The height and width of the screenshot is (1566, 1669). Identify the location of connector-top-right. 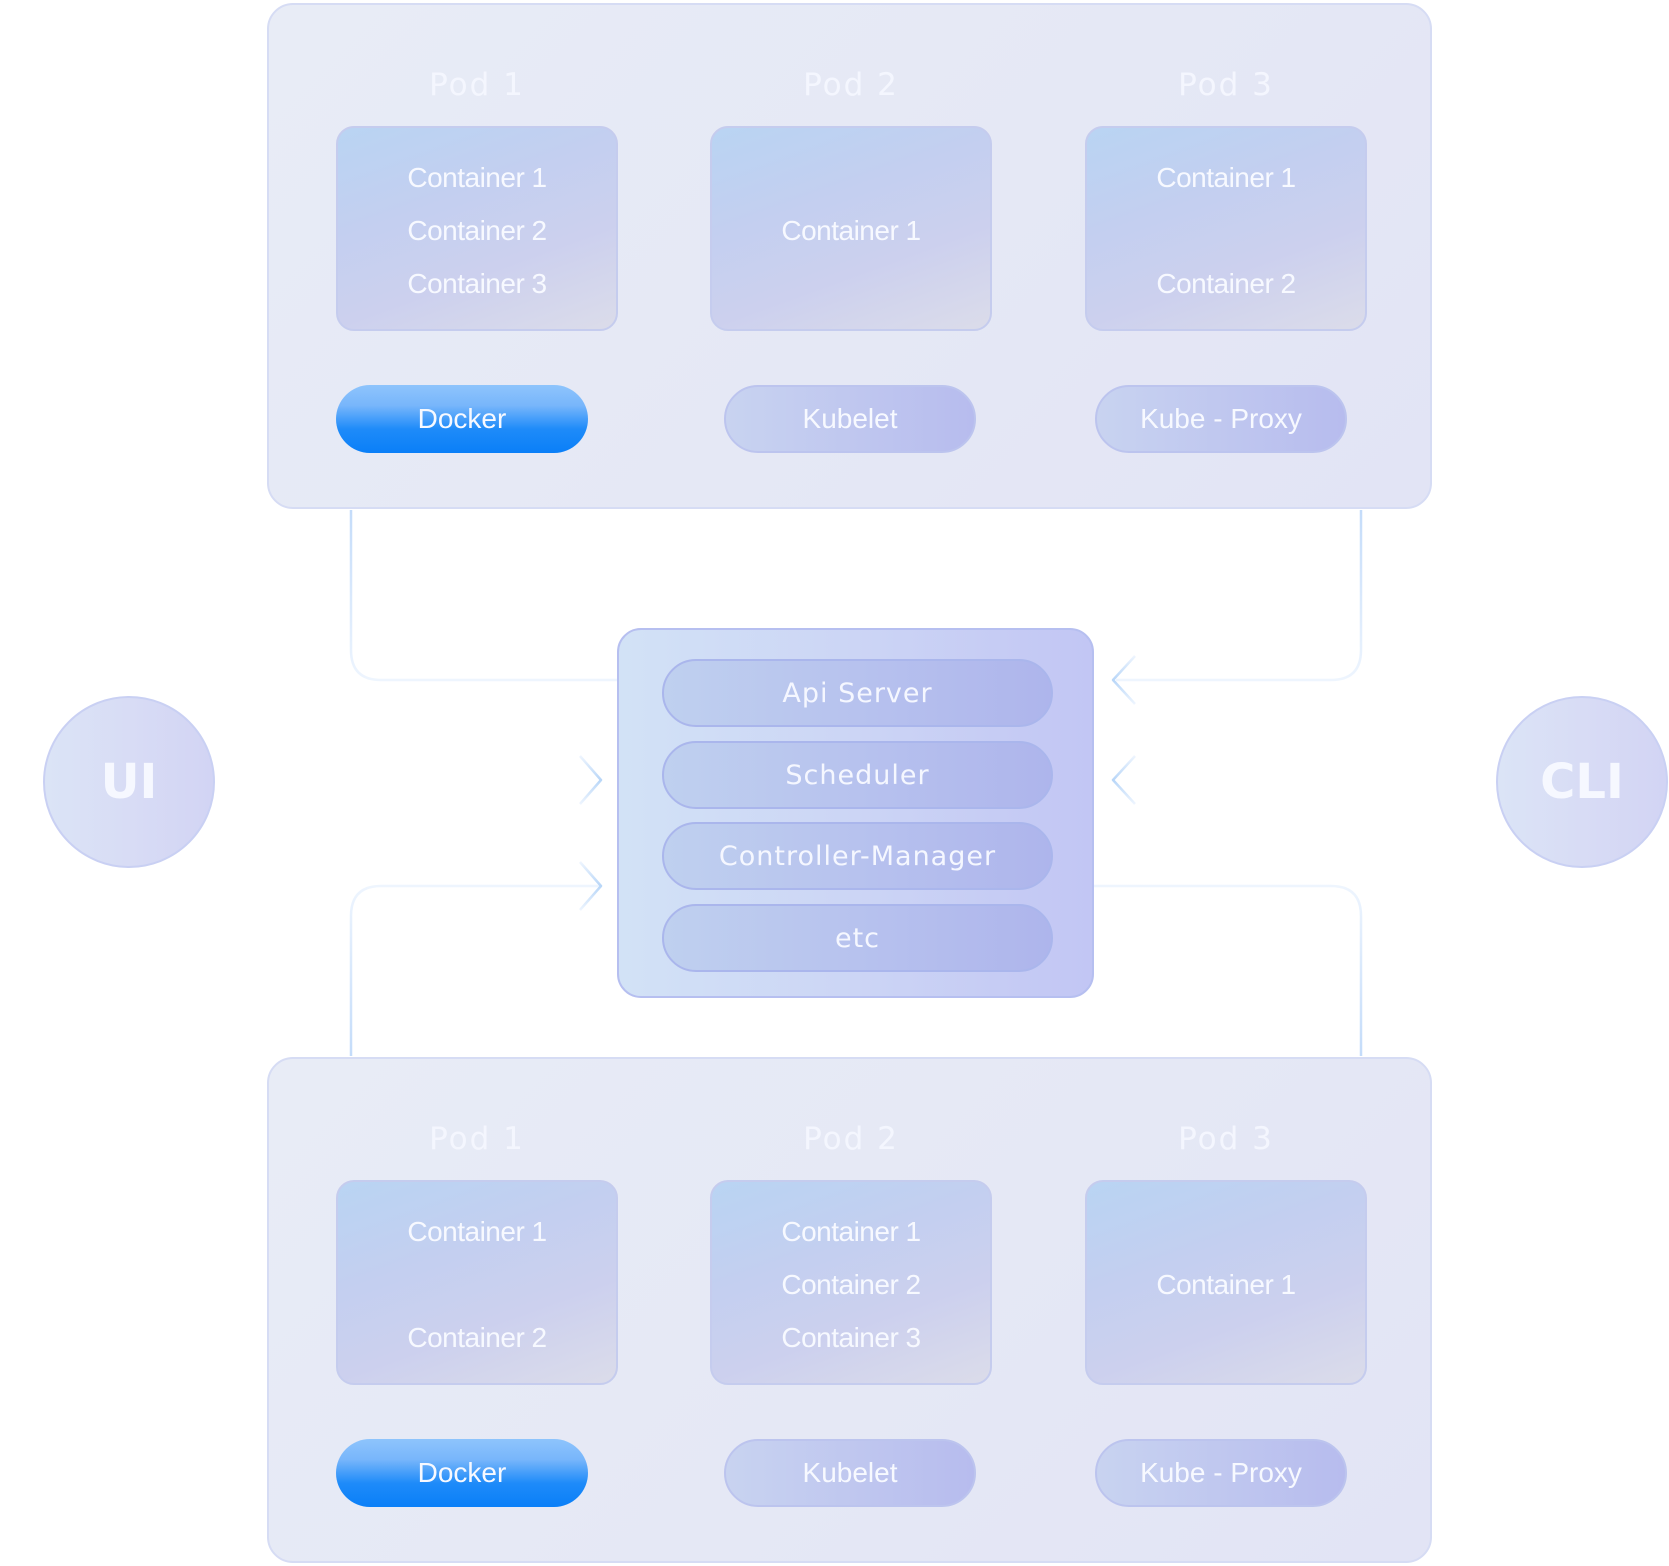
(1239, 596).